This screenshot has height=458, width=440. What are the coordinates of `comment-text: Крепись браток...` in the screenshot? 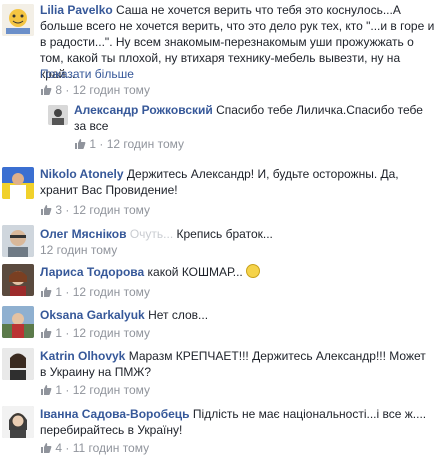 It's located at (224, 234).